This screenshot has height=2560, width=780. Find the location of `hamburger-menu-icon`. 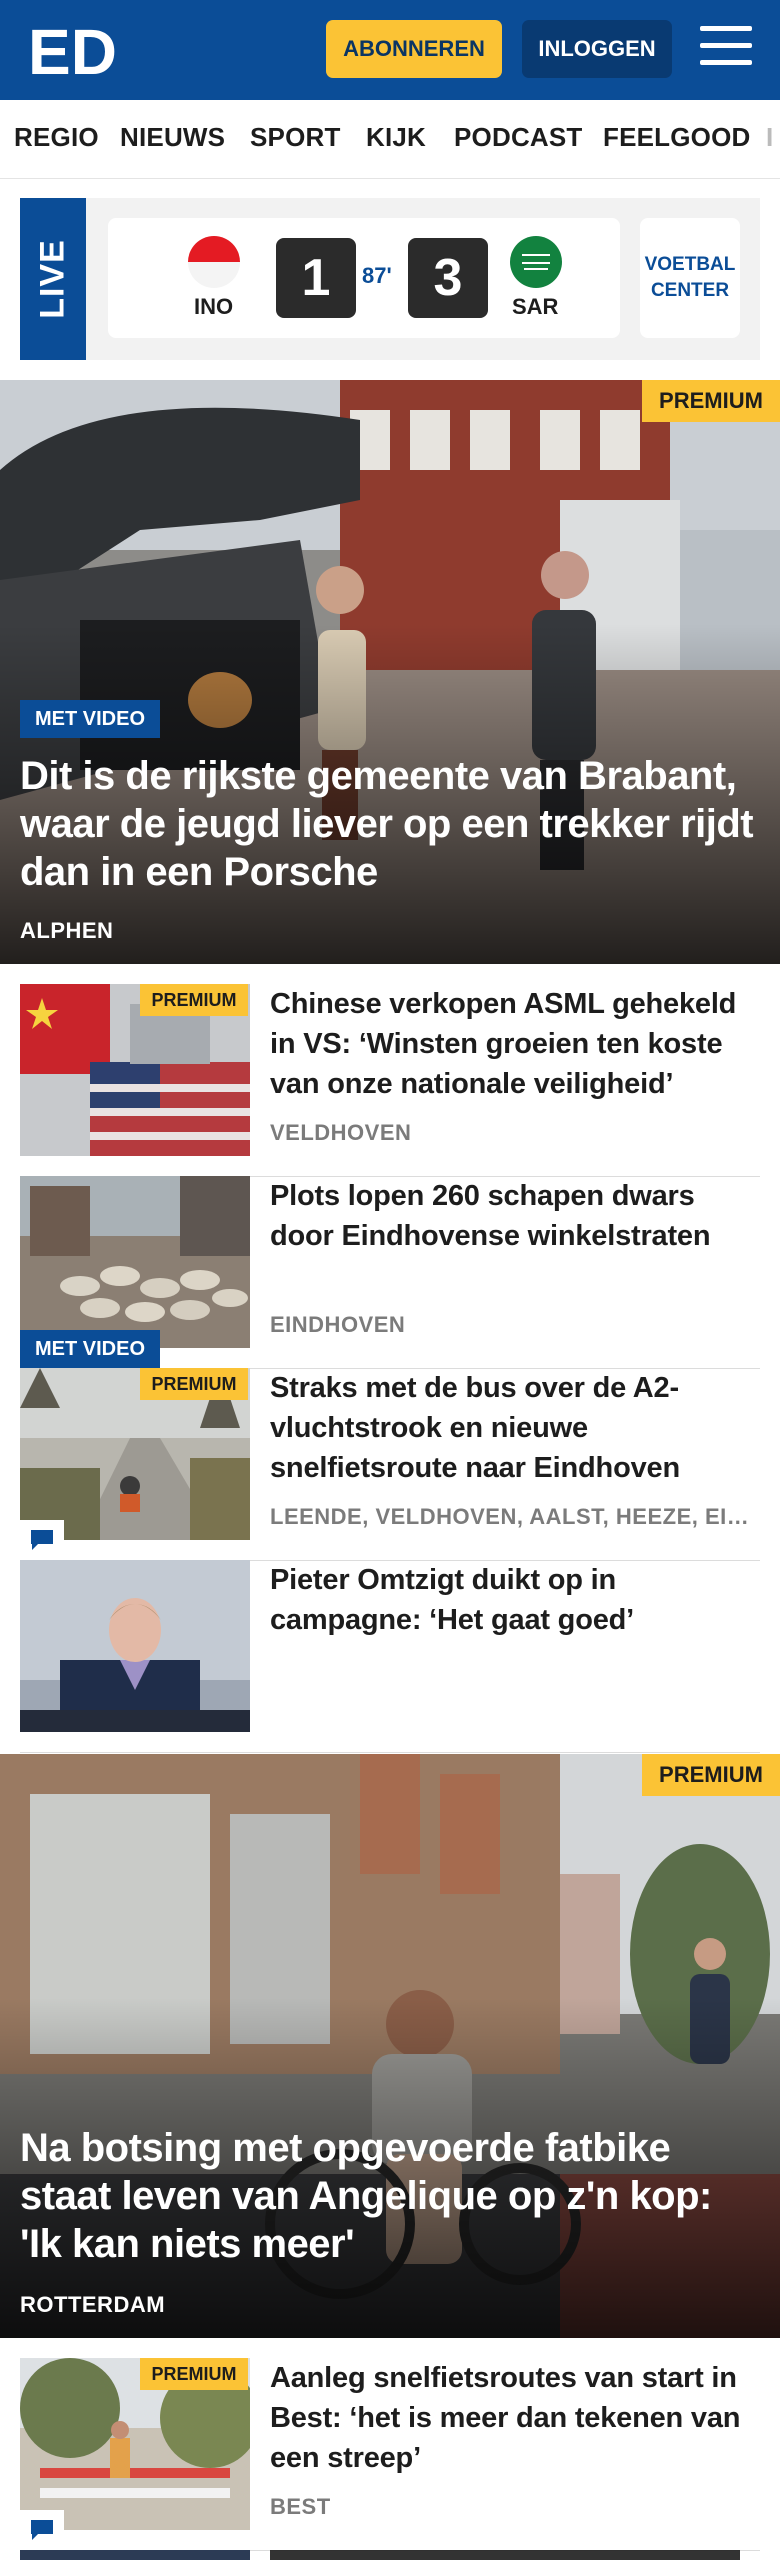

hamburger-menu-icon is located at coordinates (726, 49).